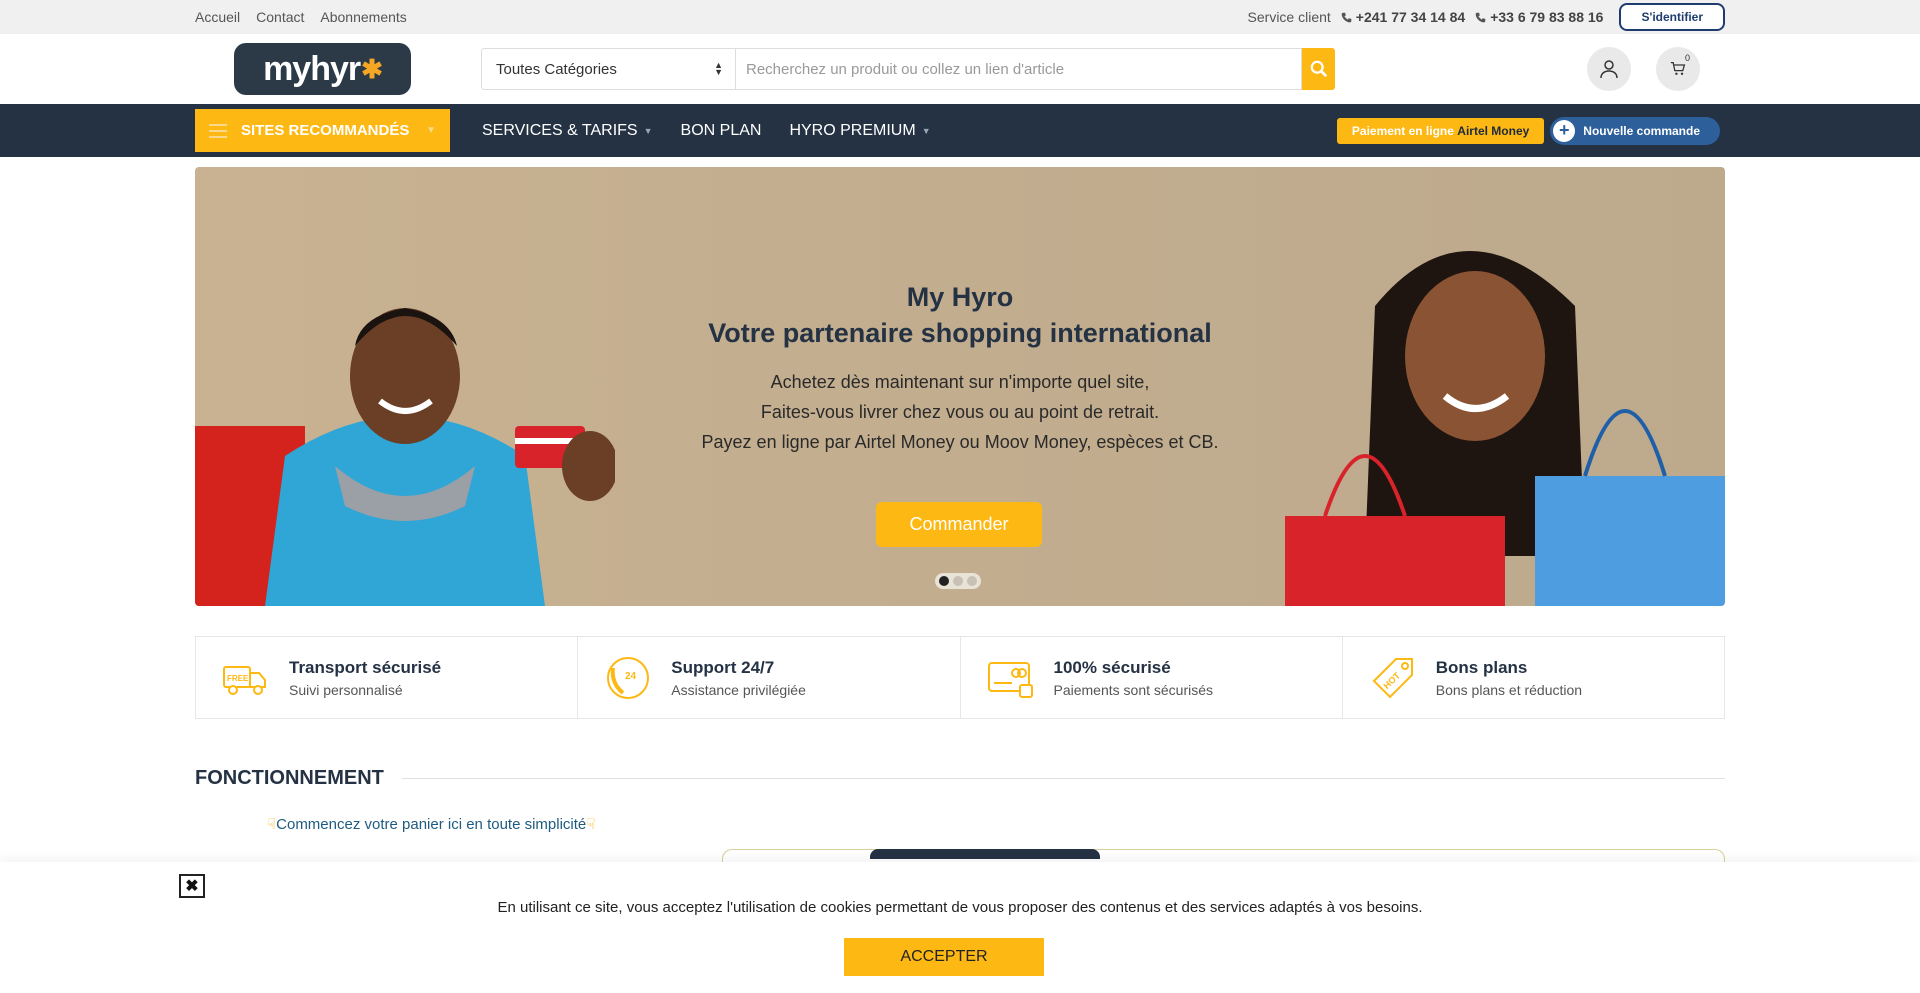  What do you see at coordinates (1410, 17) in the screenshot?
I see `phone-gabon-number: +241 77 34 14 84` at bounding box center [1410, 17].